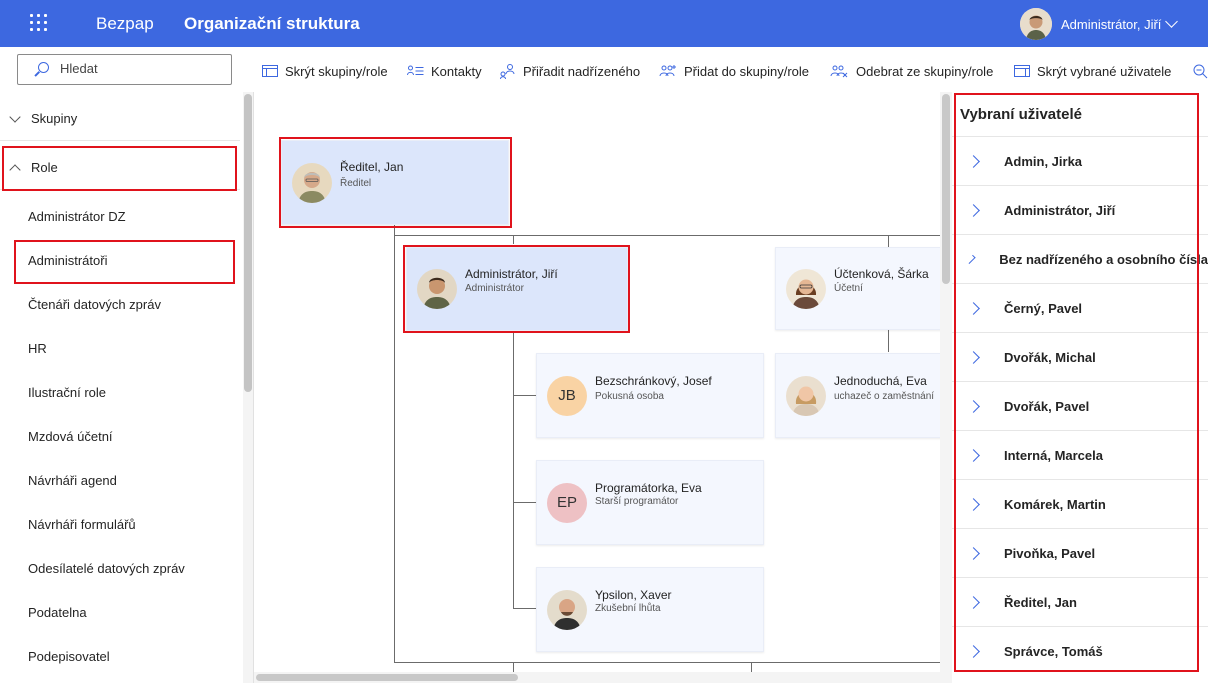 The image size is (1208, 683). I want to click on selected-user-item: Administrátor, Jiří, so click(1080, 209).